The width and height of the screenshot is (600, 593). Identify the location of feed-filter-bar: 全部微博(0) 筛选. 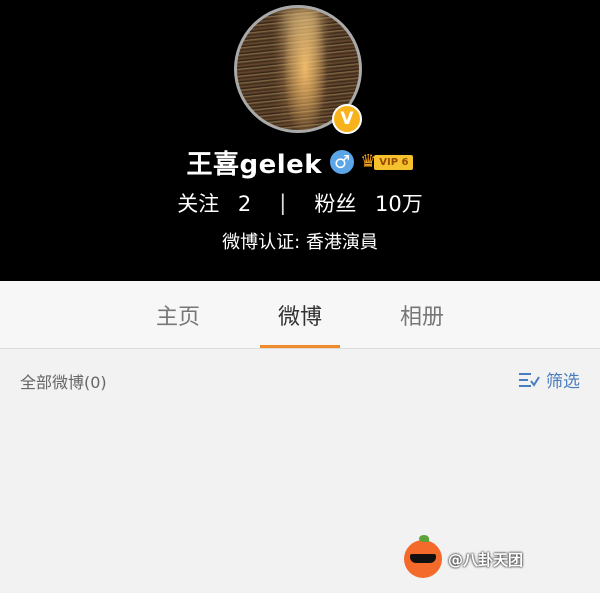
(300, 379).